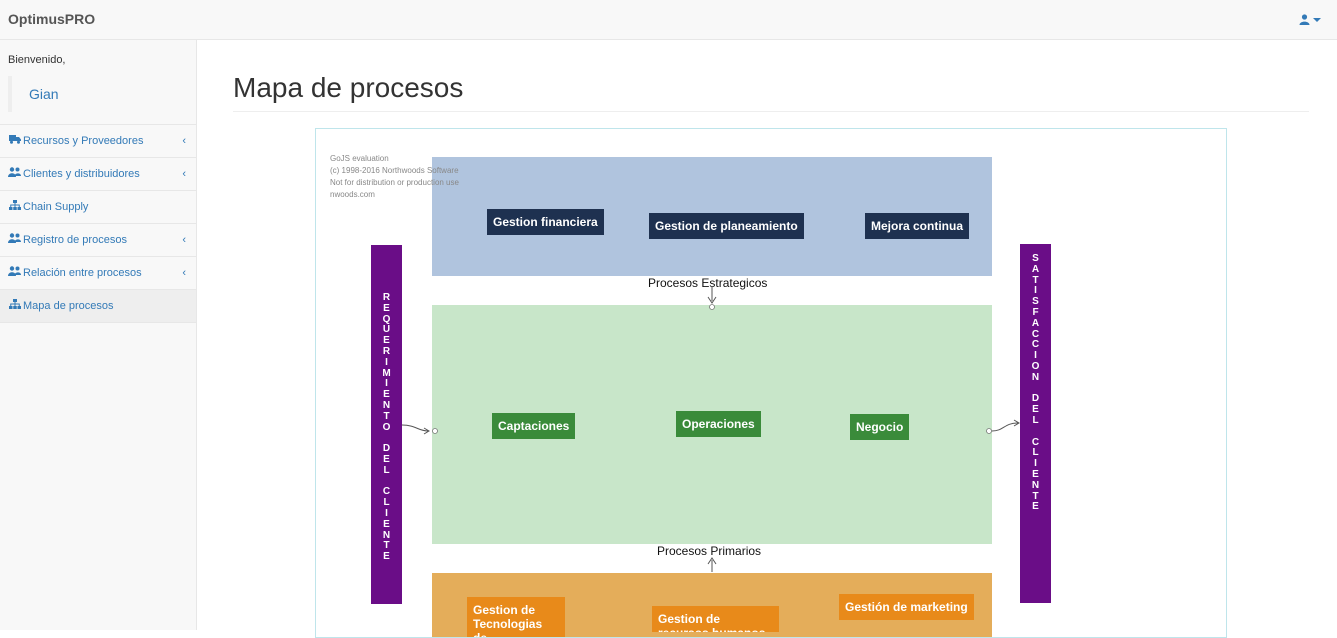 The width and height of the screenshot is (1337, 638). I want to click on user-icon, so click(1304, 20).